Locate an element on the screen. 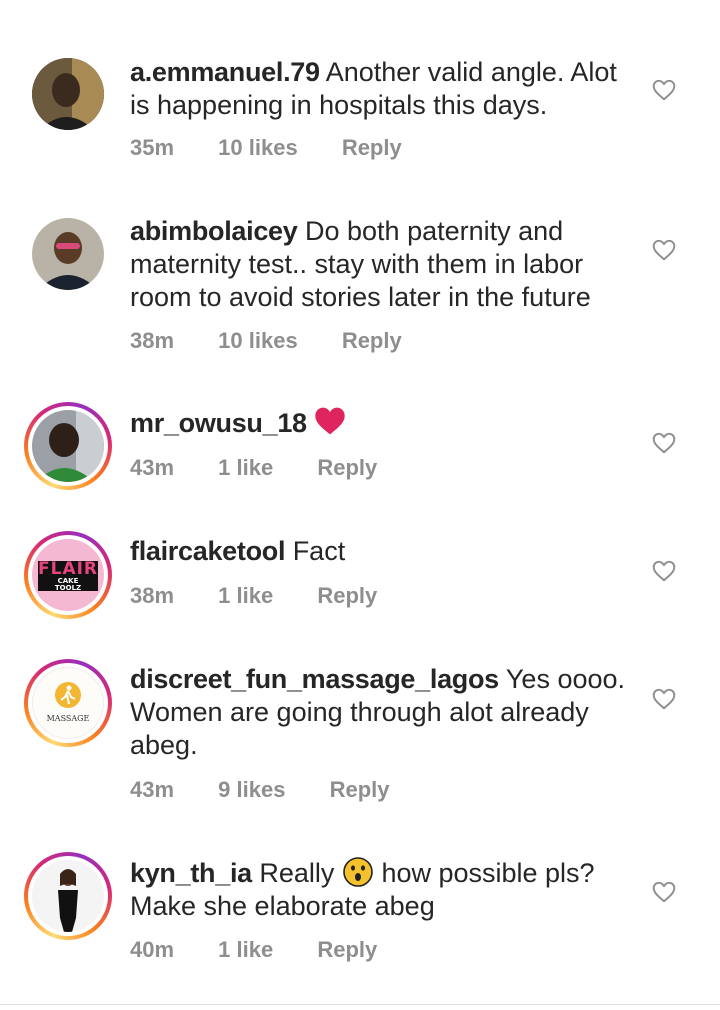 Image resolution: width=720 pixels, height=1010 pixels. comment-body: Fact is located at coordinates (319, 551).